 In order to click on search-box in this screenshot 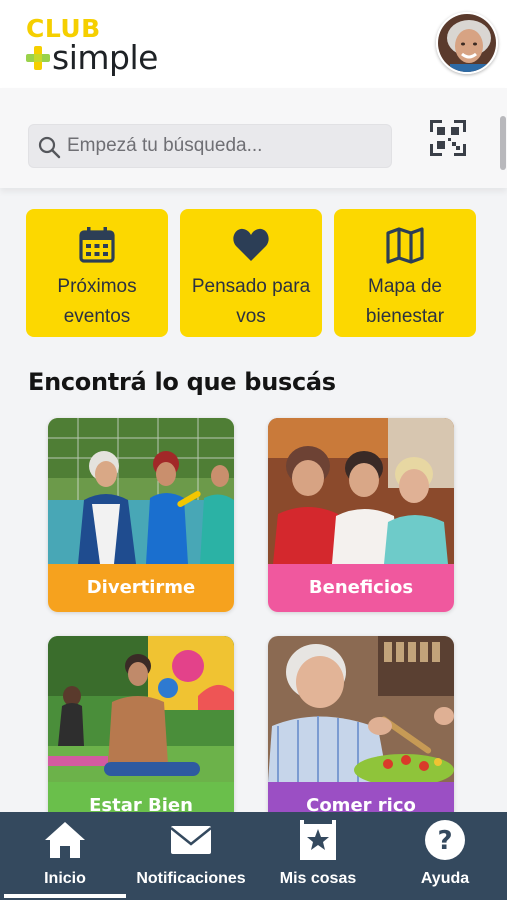, I will do `click(210, 146)`.